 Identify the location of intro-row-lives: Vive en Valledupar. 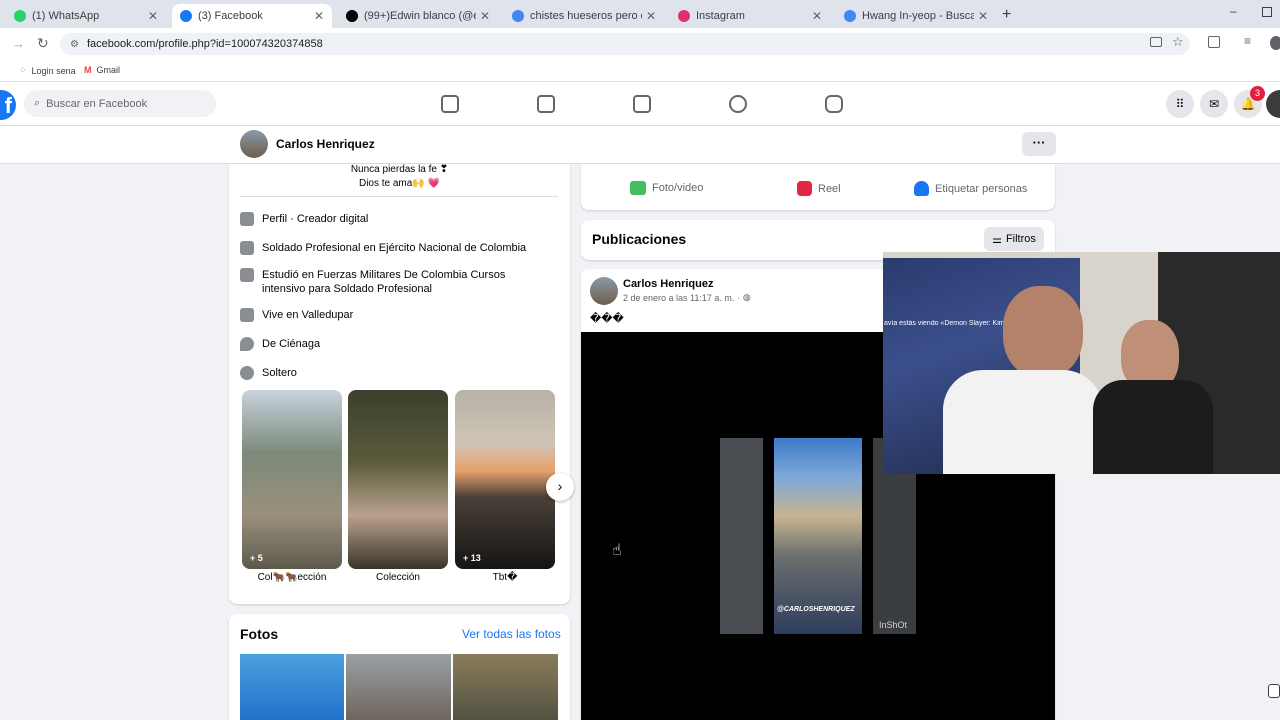
(395, 315).